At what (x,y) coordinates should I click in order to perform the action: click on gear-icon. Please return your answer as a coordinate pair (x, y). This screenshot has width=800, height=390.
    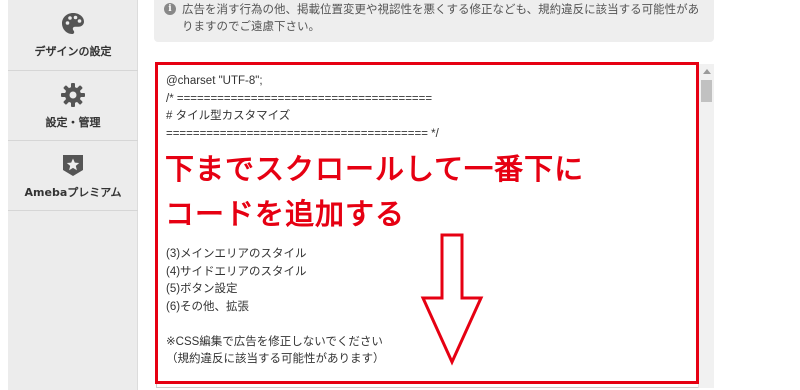
    Looking at the image, I should click on (73, 94).